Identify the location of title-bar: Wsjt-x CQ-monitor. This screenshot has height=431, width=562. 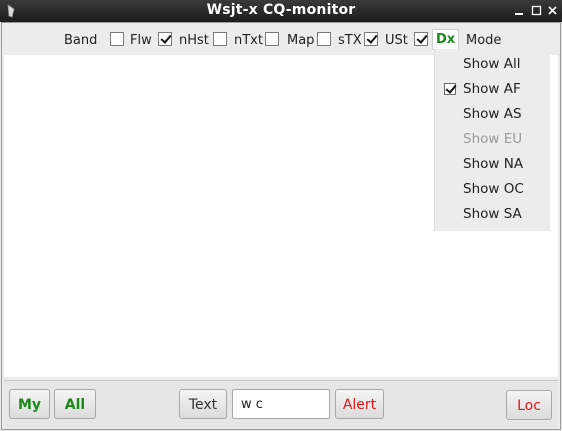
(281, 11).